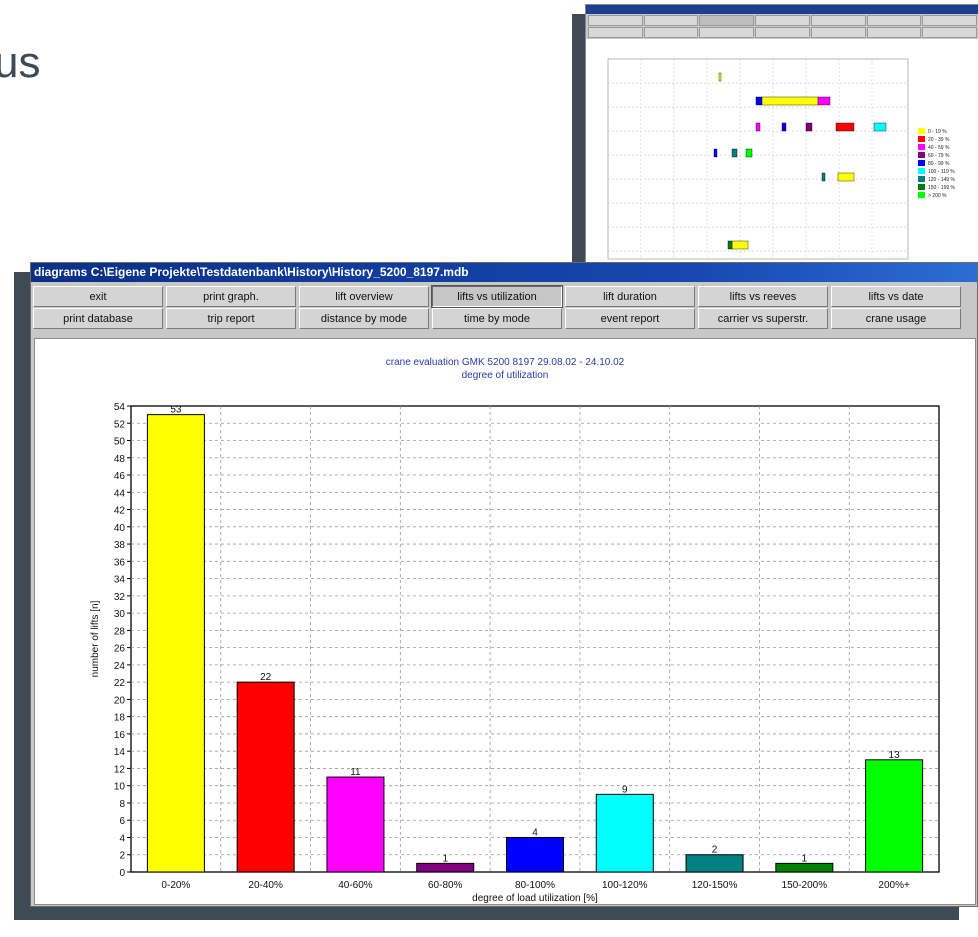 This screenshot has width=978, height=937. I want to click on toolbar-button-time-by-mode: time by mode, so click(497, 318).